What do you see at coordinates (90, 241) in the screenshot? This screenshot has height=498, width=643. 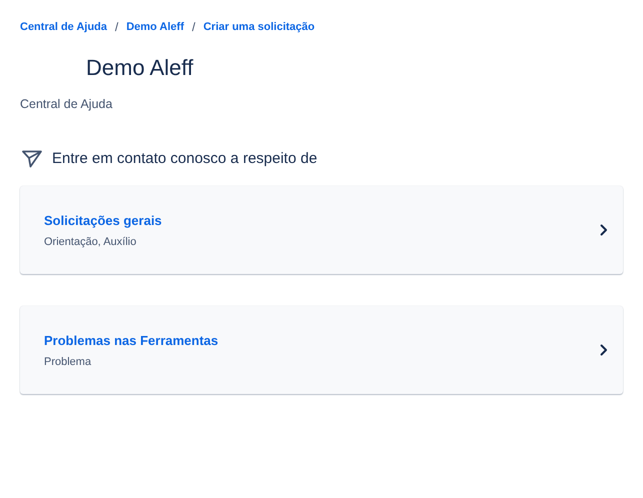 I see `request-type-description: Orientação, Auxílio` at bounding box center [90, 241].